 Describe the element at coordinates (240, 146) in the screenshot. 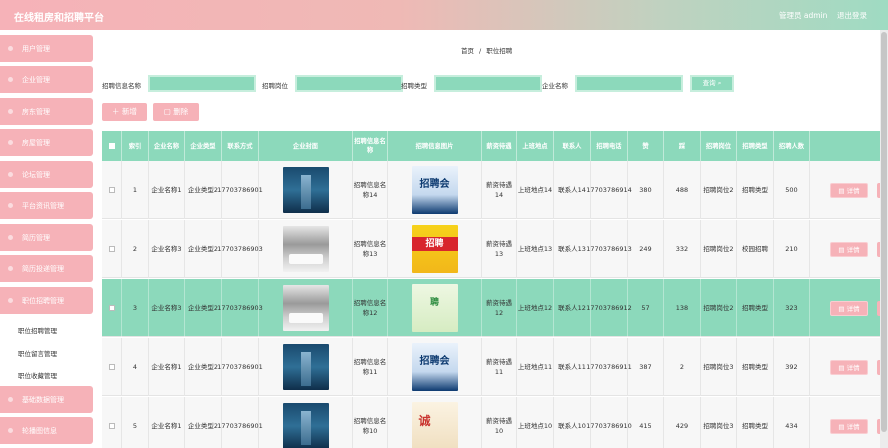

I see `header-contact: 联系方式` at that location.